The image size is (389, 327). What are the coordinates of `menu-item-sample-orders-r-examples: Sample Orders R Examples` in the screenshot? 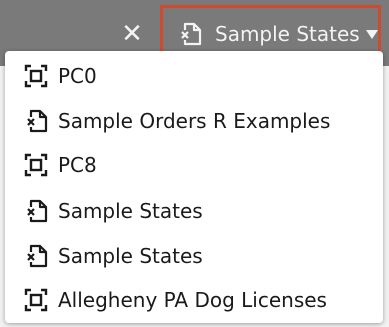 It's located at (194, 120).